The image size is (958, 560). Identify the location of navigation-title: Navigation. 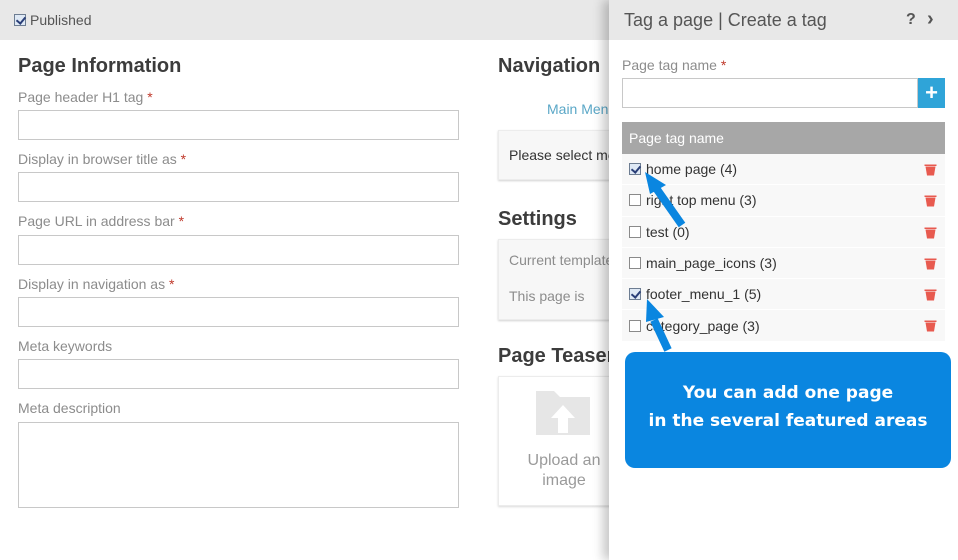
(549, 66).